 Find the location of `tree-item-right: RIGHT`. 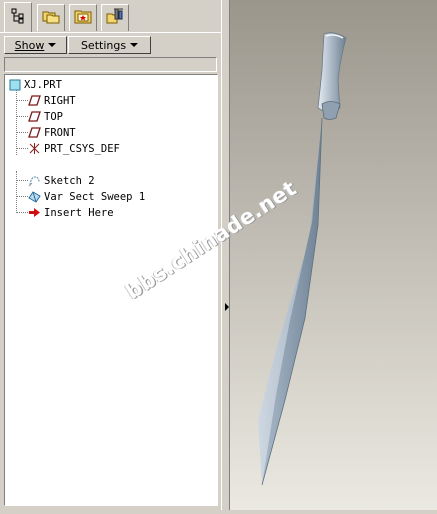

tree-item-right: RIGHT is located at coordinates (52, 100).